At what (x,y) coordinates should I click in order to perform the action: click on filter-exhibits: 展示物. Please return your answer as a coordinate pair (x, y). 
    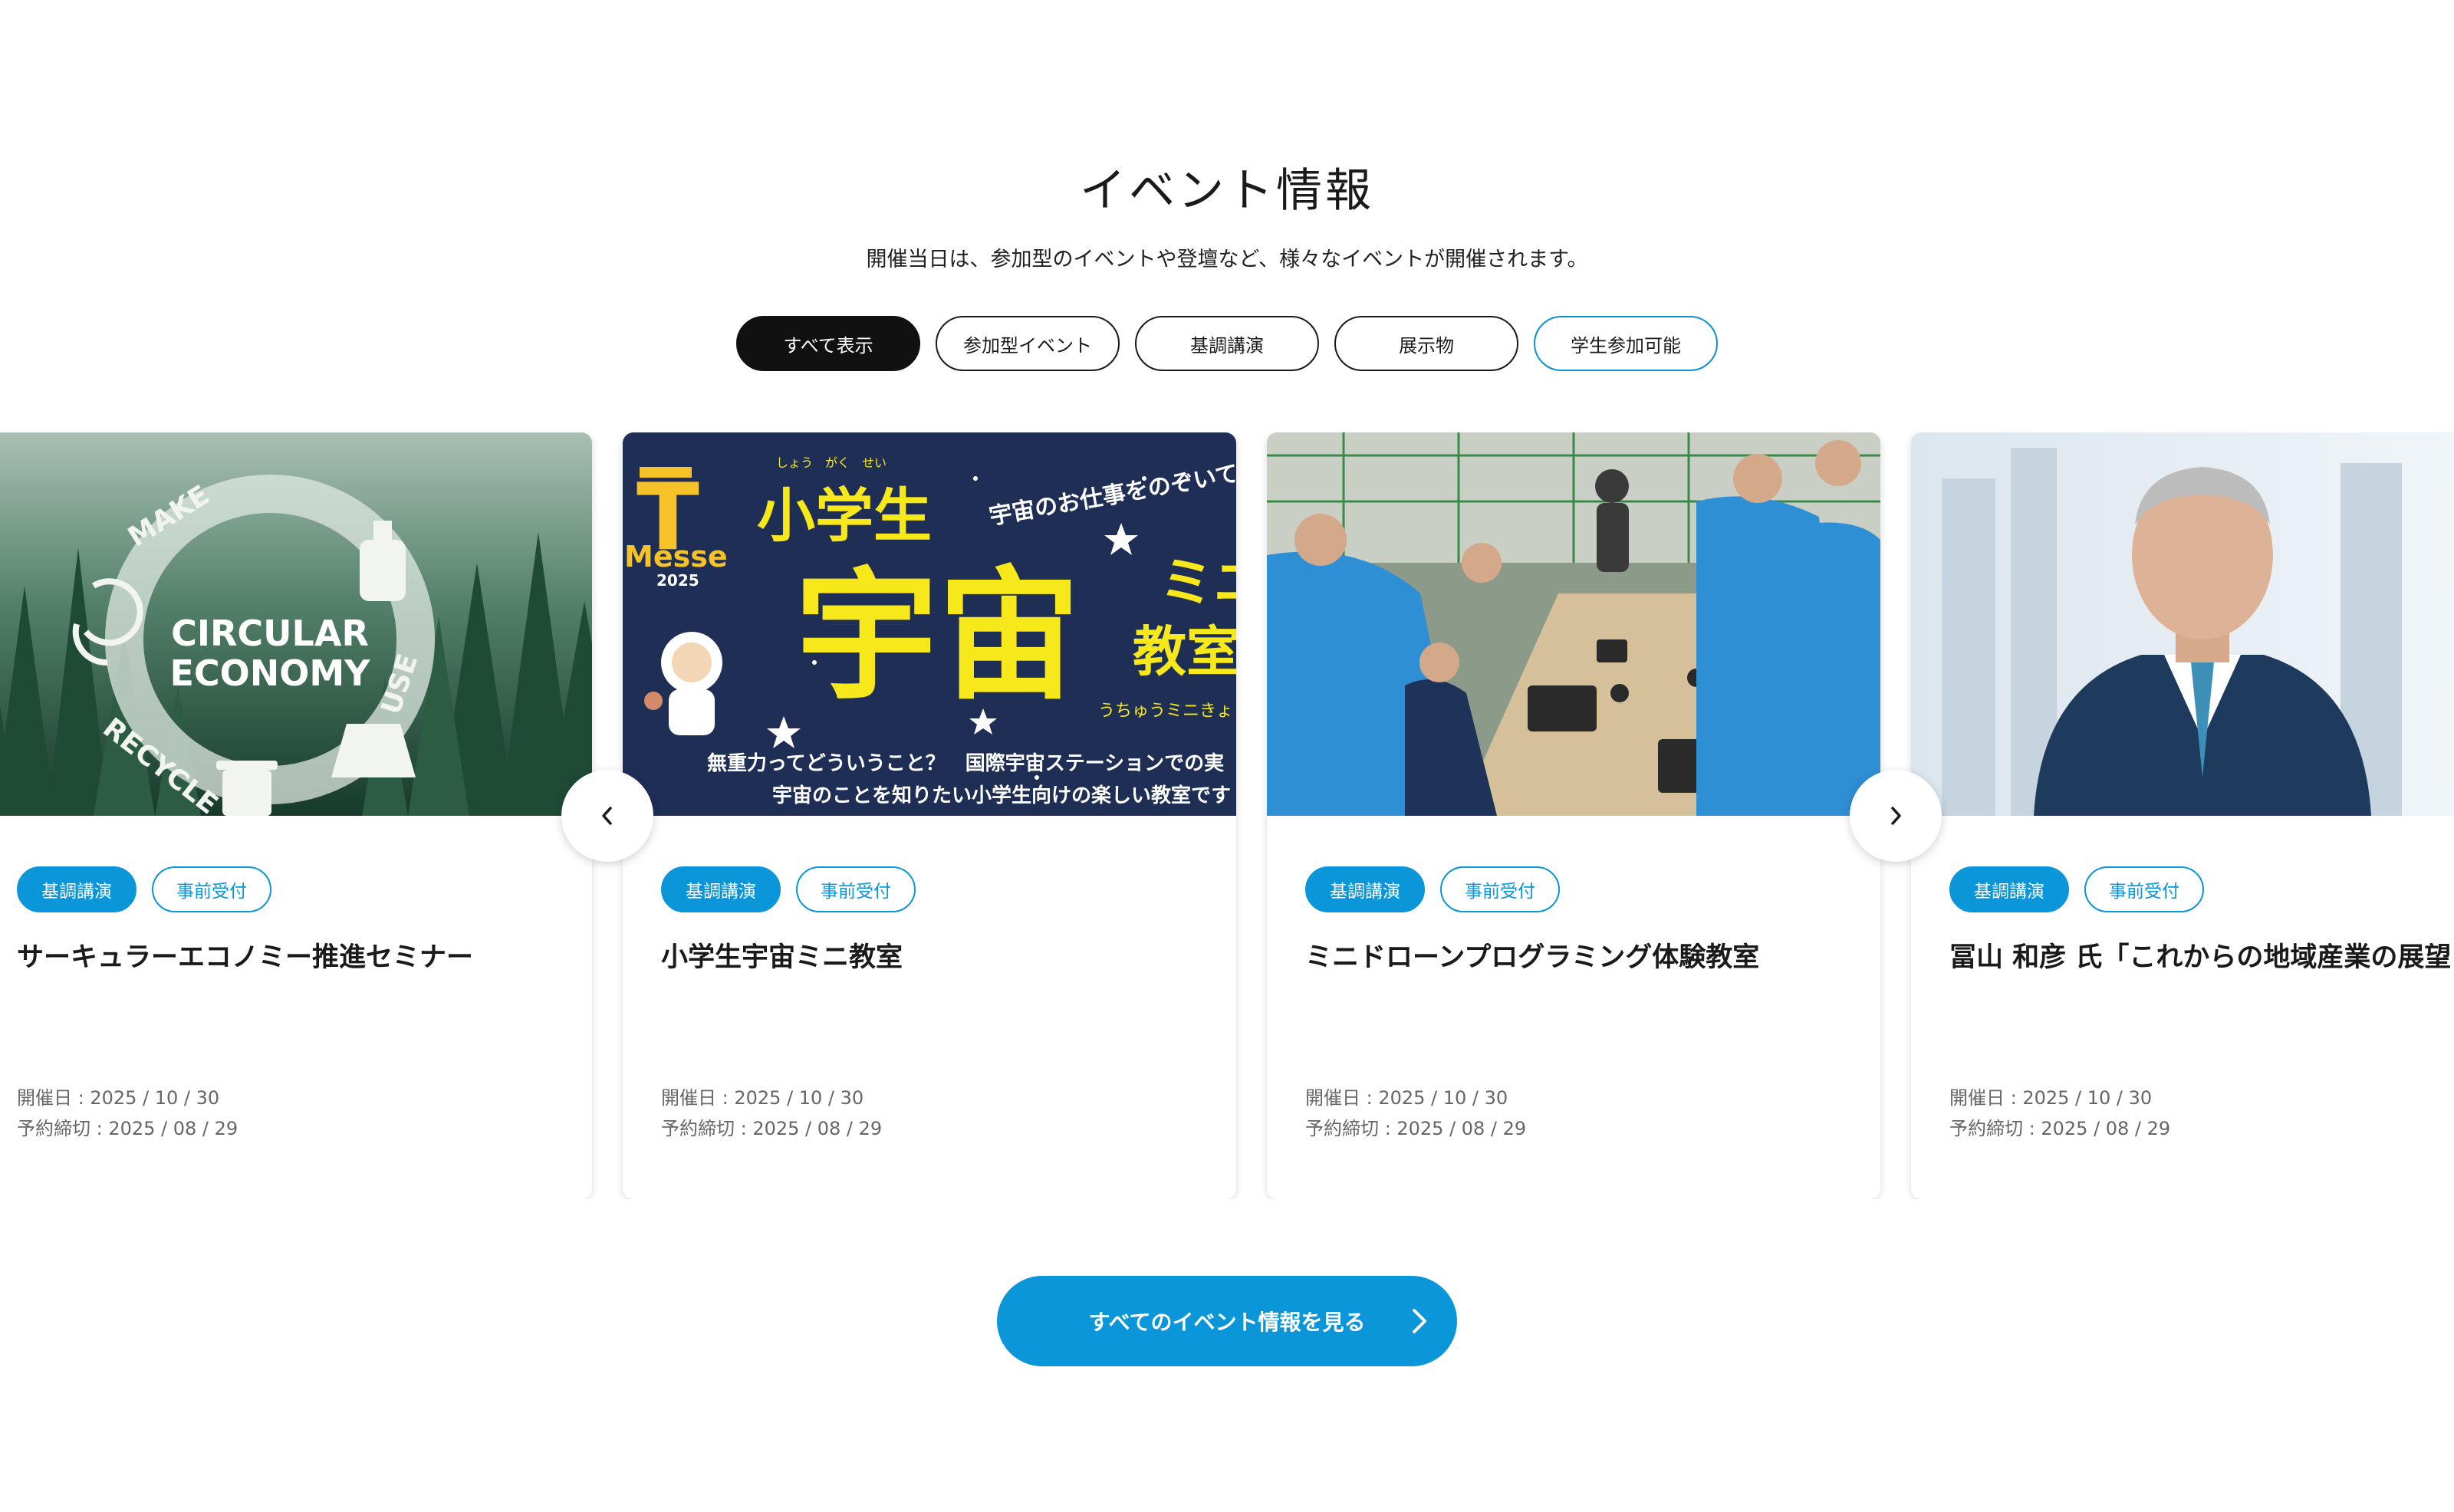
    Looking at the image, I should click on (1426, 343).